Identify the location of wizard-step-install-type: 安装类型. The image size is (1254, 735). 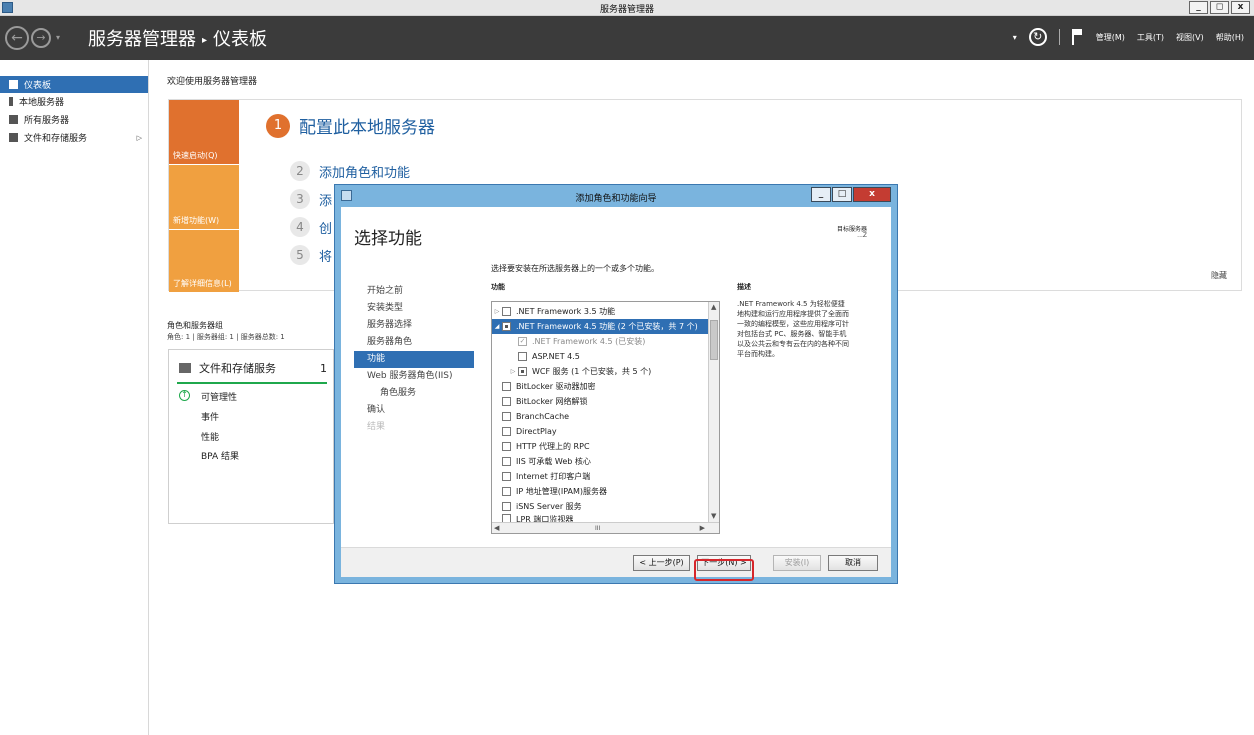
(414, 308).